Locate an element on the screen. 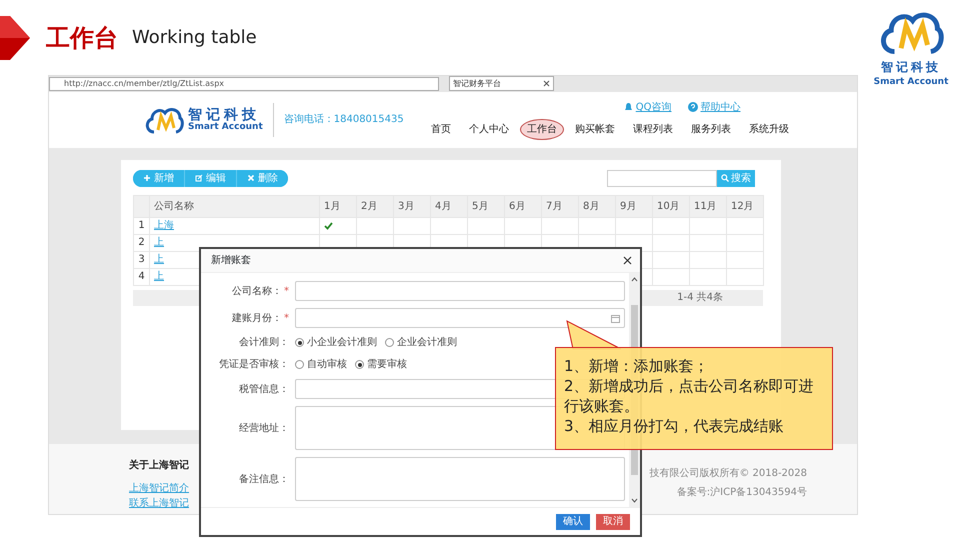  radio-label: 企业会计准则 is located at coordinates (427, 342).